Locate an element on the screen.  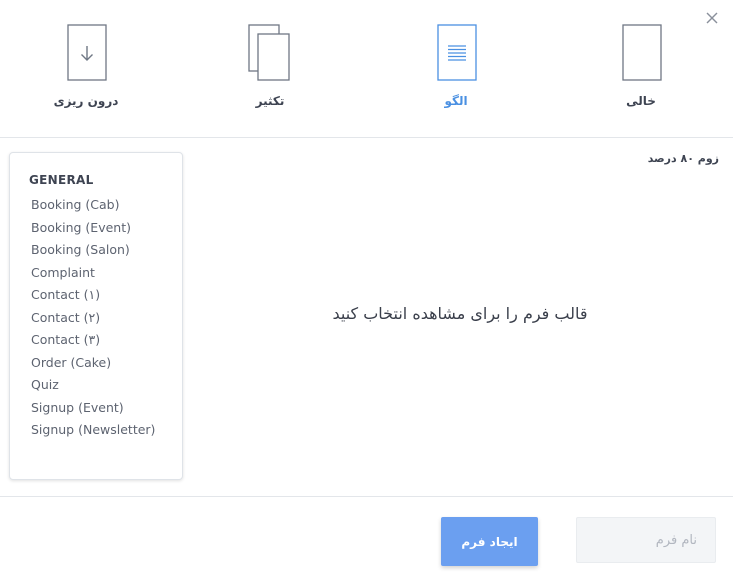
type-option-template: الگو is located at coordinates (456, 69).